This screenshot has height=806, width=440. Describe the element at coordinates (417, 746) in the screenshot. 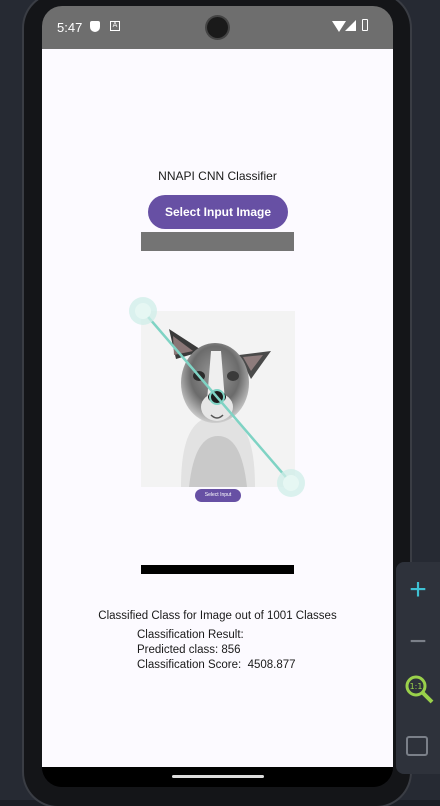

I see `fit-screen-icon` at that location.